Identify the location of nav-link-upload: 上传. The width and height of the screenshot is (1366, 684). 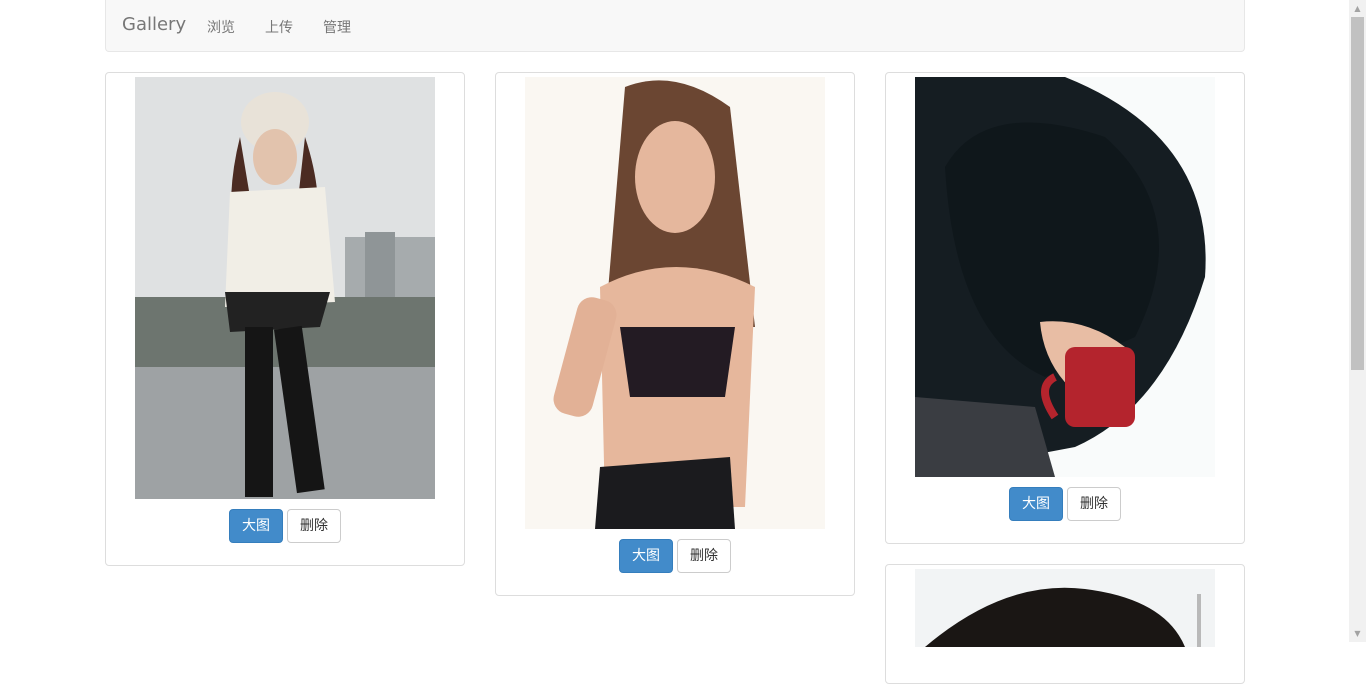
(279, 27).